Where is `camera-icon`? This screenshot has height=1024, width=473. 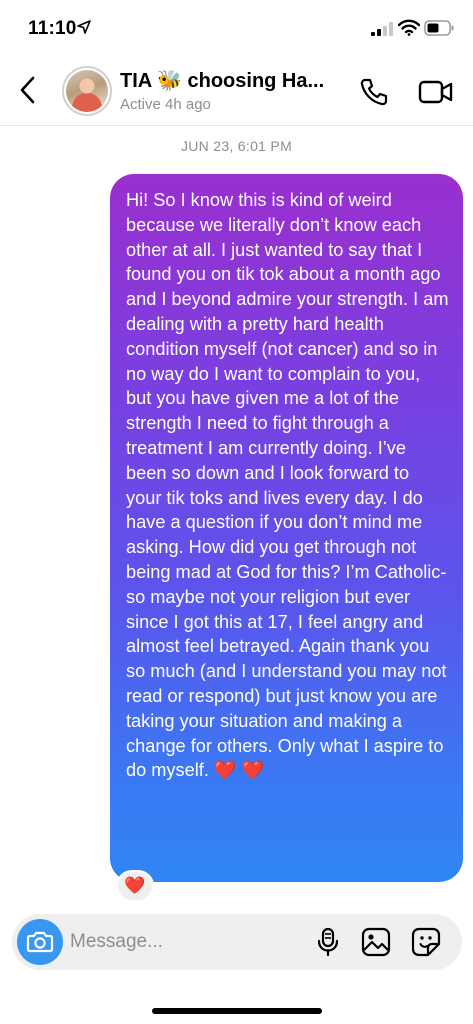 camera-icon is located at coordinates (40, 942).